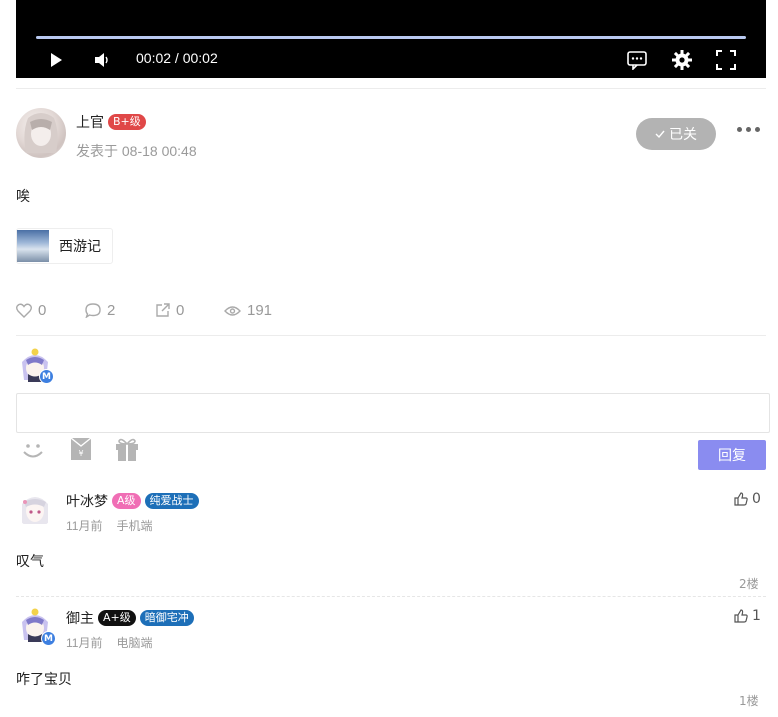 This screenshot has height=717, width=778. Describe the element at coordinates (127, 451) in the screenshot. I see `gift-icon` at that location.